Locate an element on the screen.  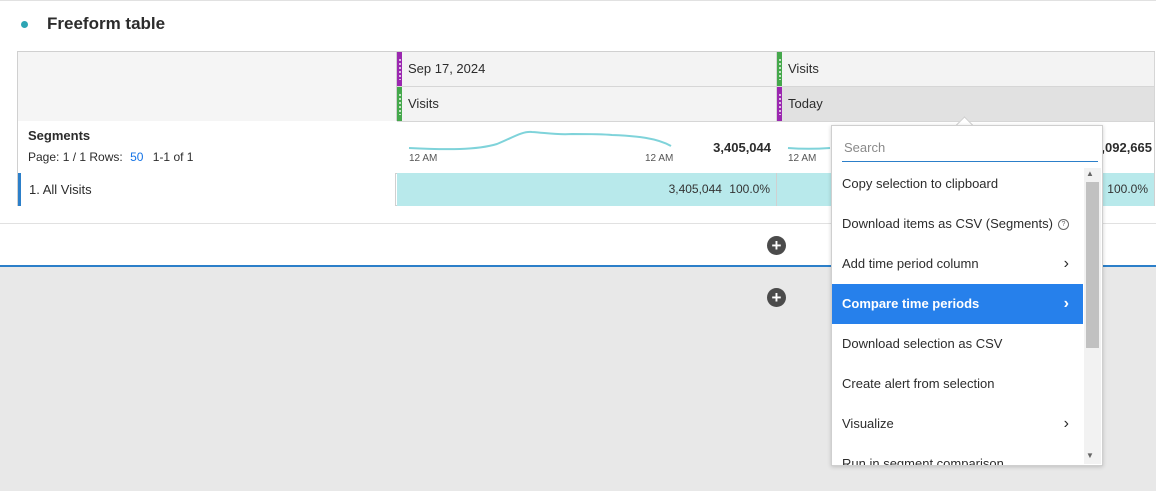
panel-title: Freeform table is located at coordinates (106, 24).